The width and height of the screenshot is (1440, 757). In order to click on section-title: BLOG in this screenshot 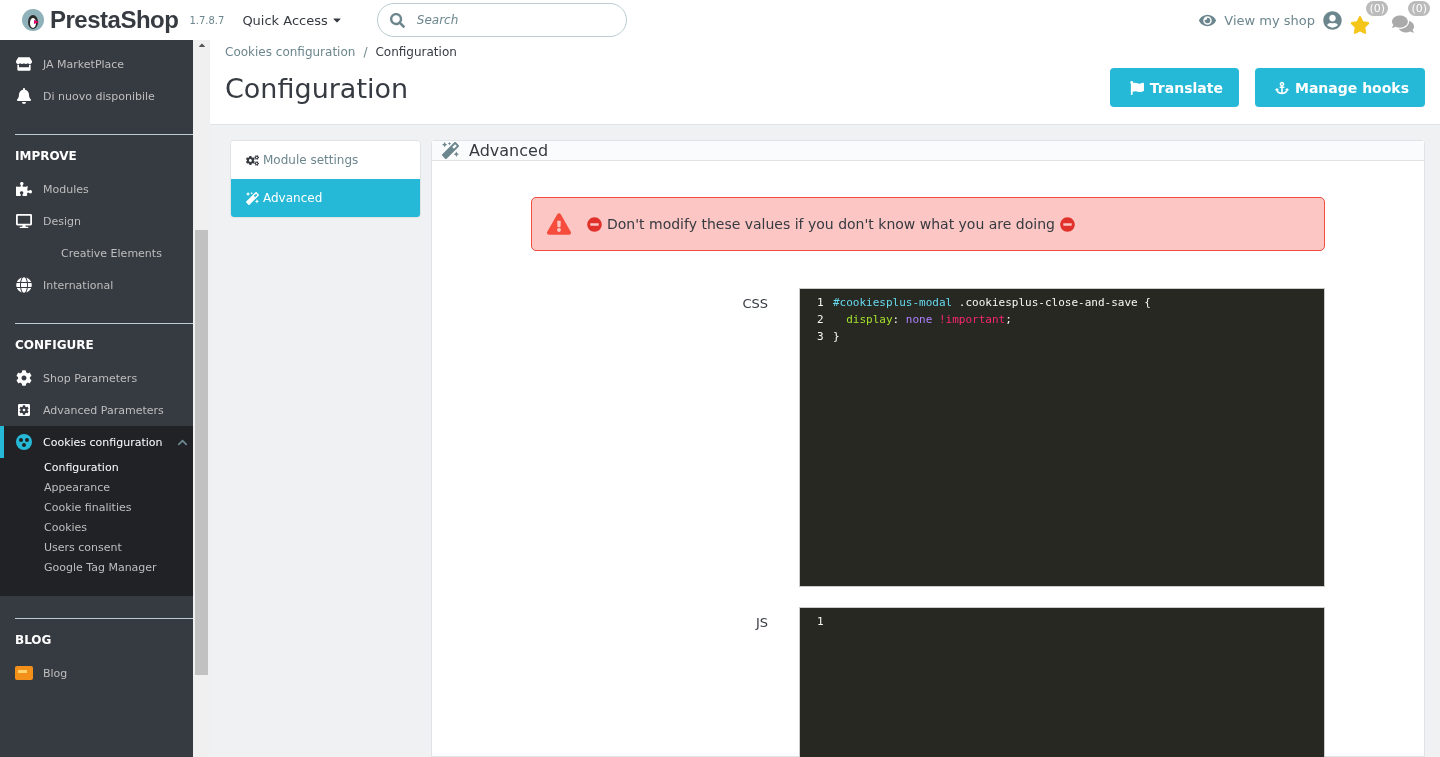, I will do `click(34, 640)`.